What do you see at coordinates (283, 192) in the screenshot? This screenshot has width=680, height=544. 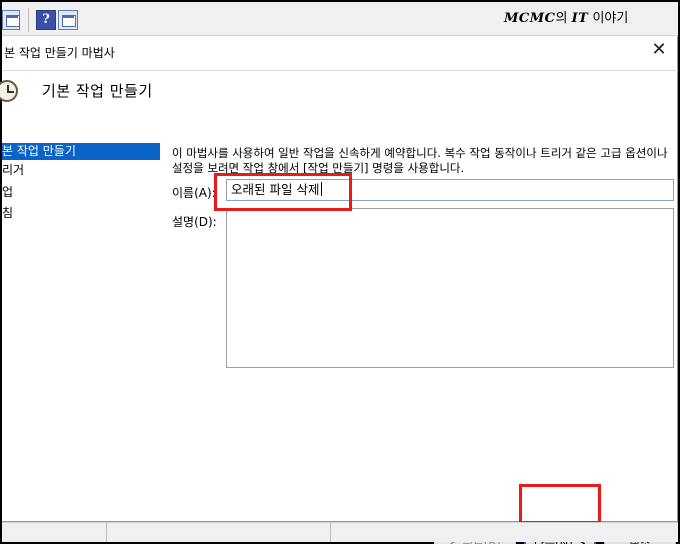 I see `name-field-highlight` at bounding box center [283, 192].